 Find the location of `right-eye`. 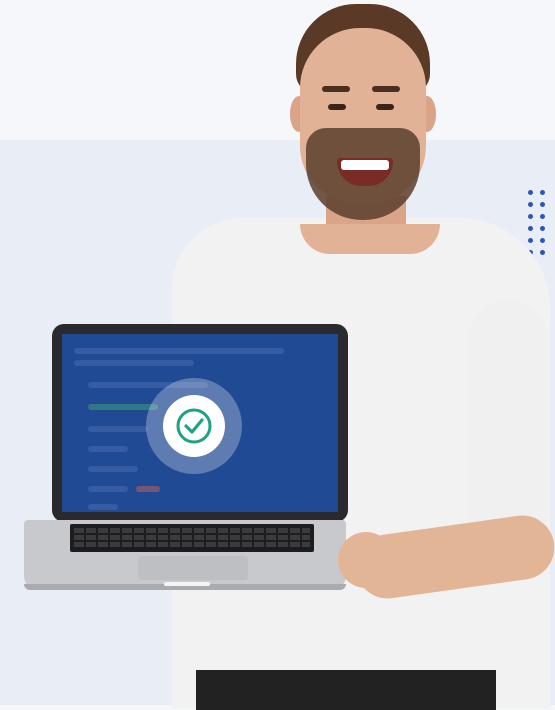

right-eye is located at coordinates (385, 107).